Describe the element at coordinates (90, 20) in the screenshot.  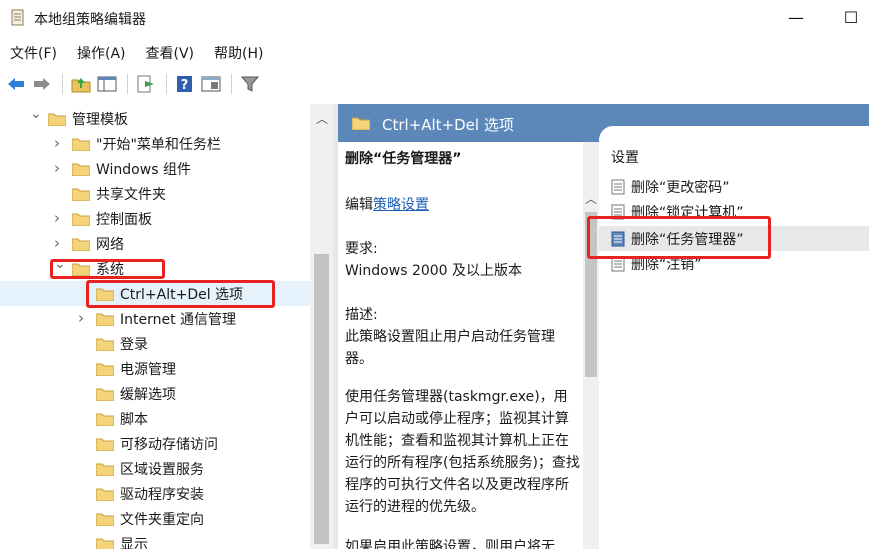
I see `window-title: 本地组策略编辑器` at that location.